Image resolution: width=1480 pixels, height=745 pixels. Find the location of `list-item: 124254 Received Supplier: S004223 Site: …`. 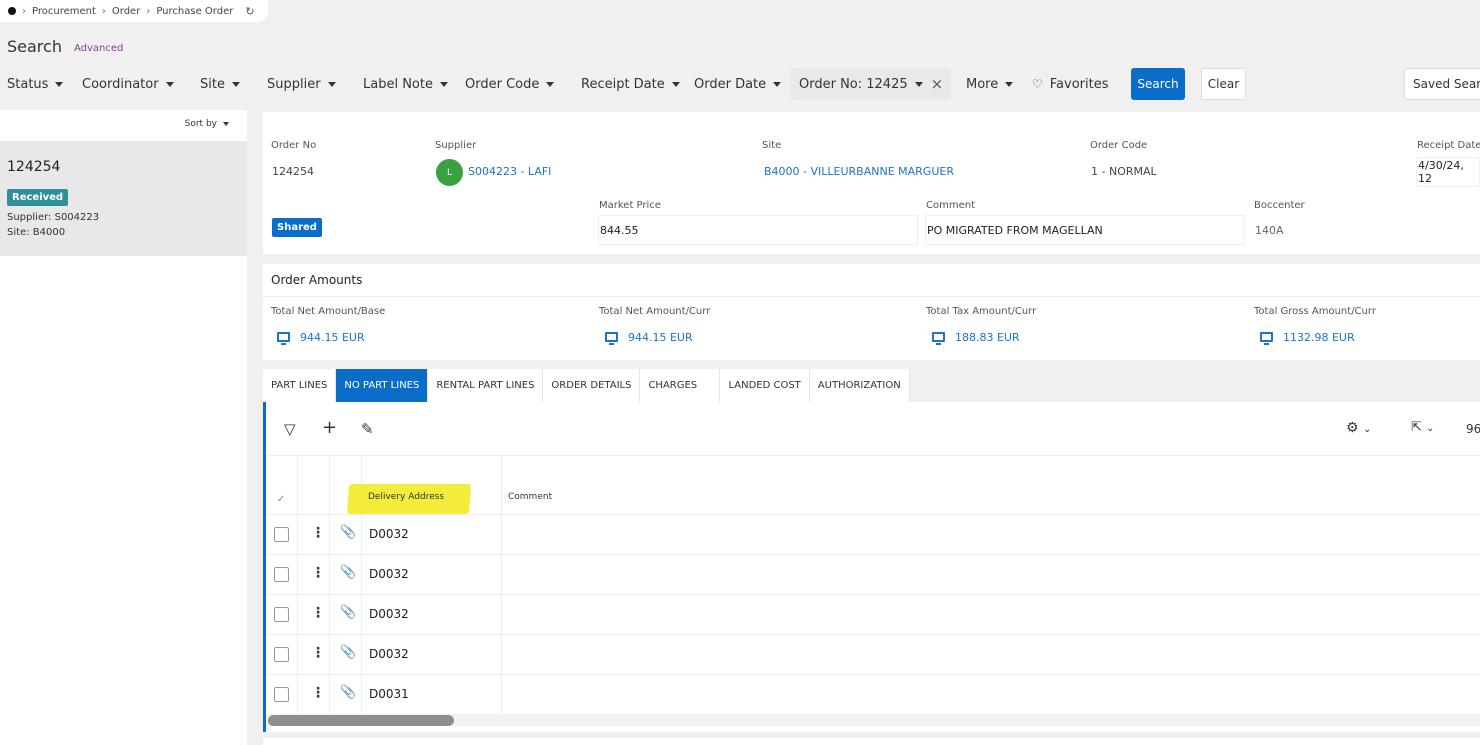

list-item: 124254 Received Supplier: S004223 Site: … is located at coordinates (123, 198).